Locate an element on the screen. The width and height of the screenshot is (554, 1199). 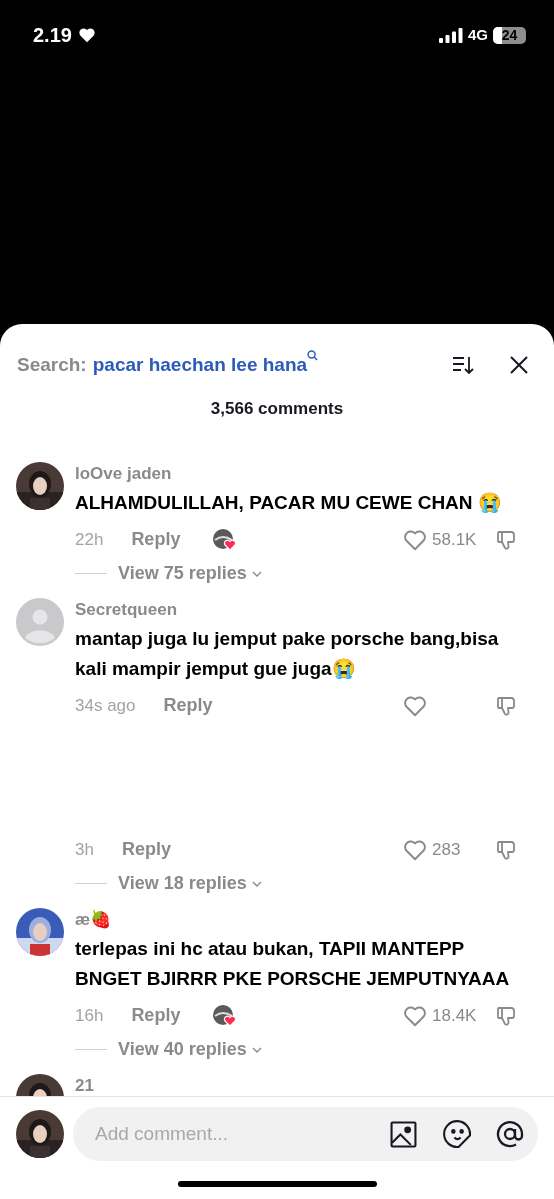
like-count: 283 is located at coordinates (447, 849).